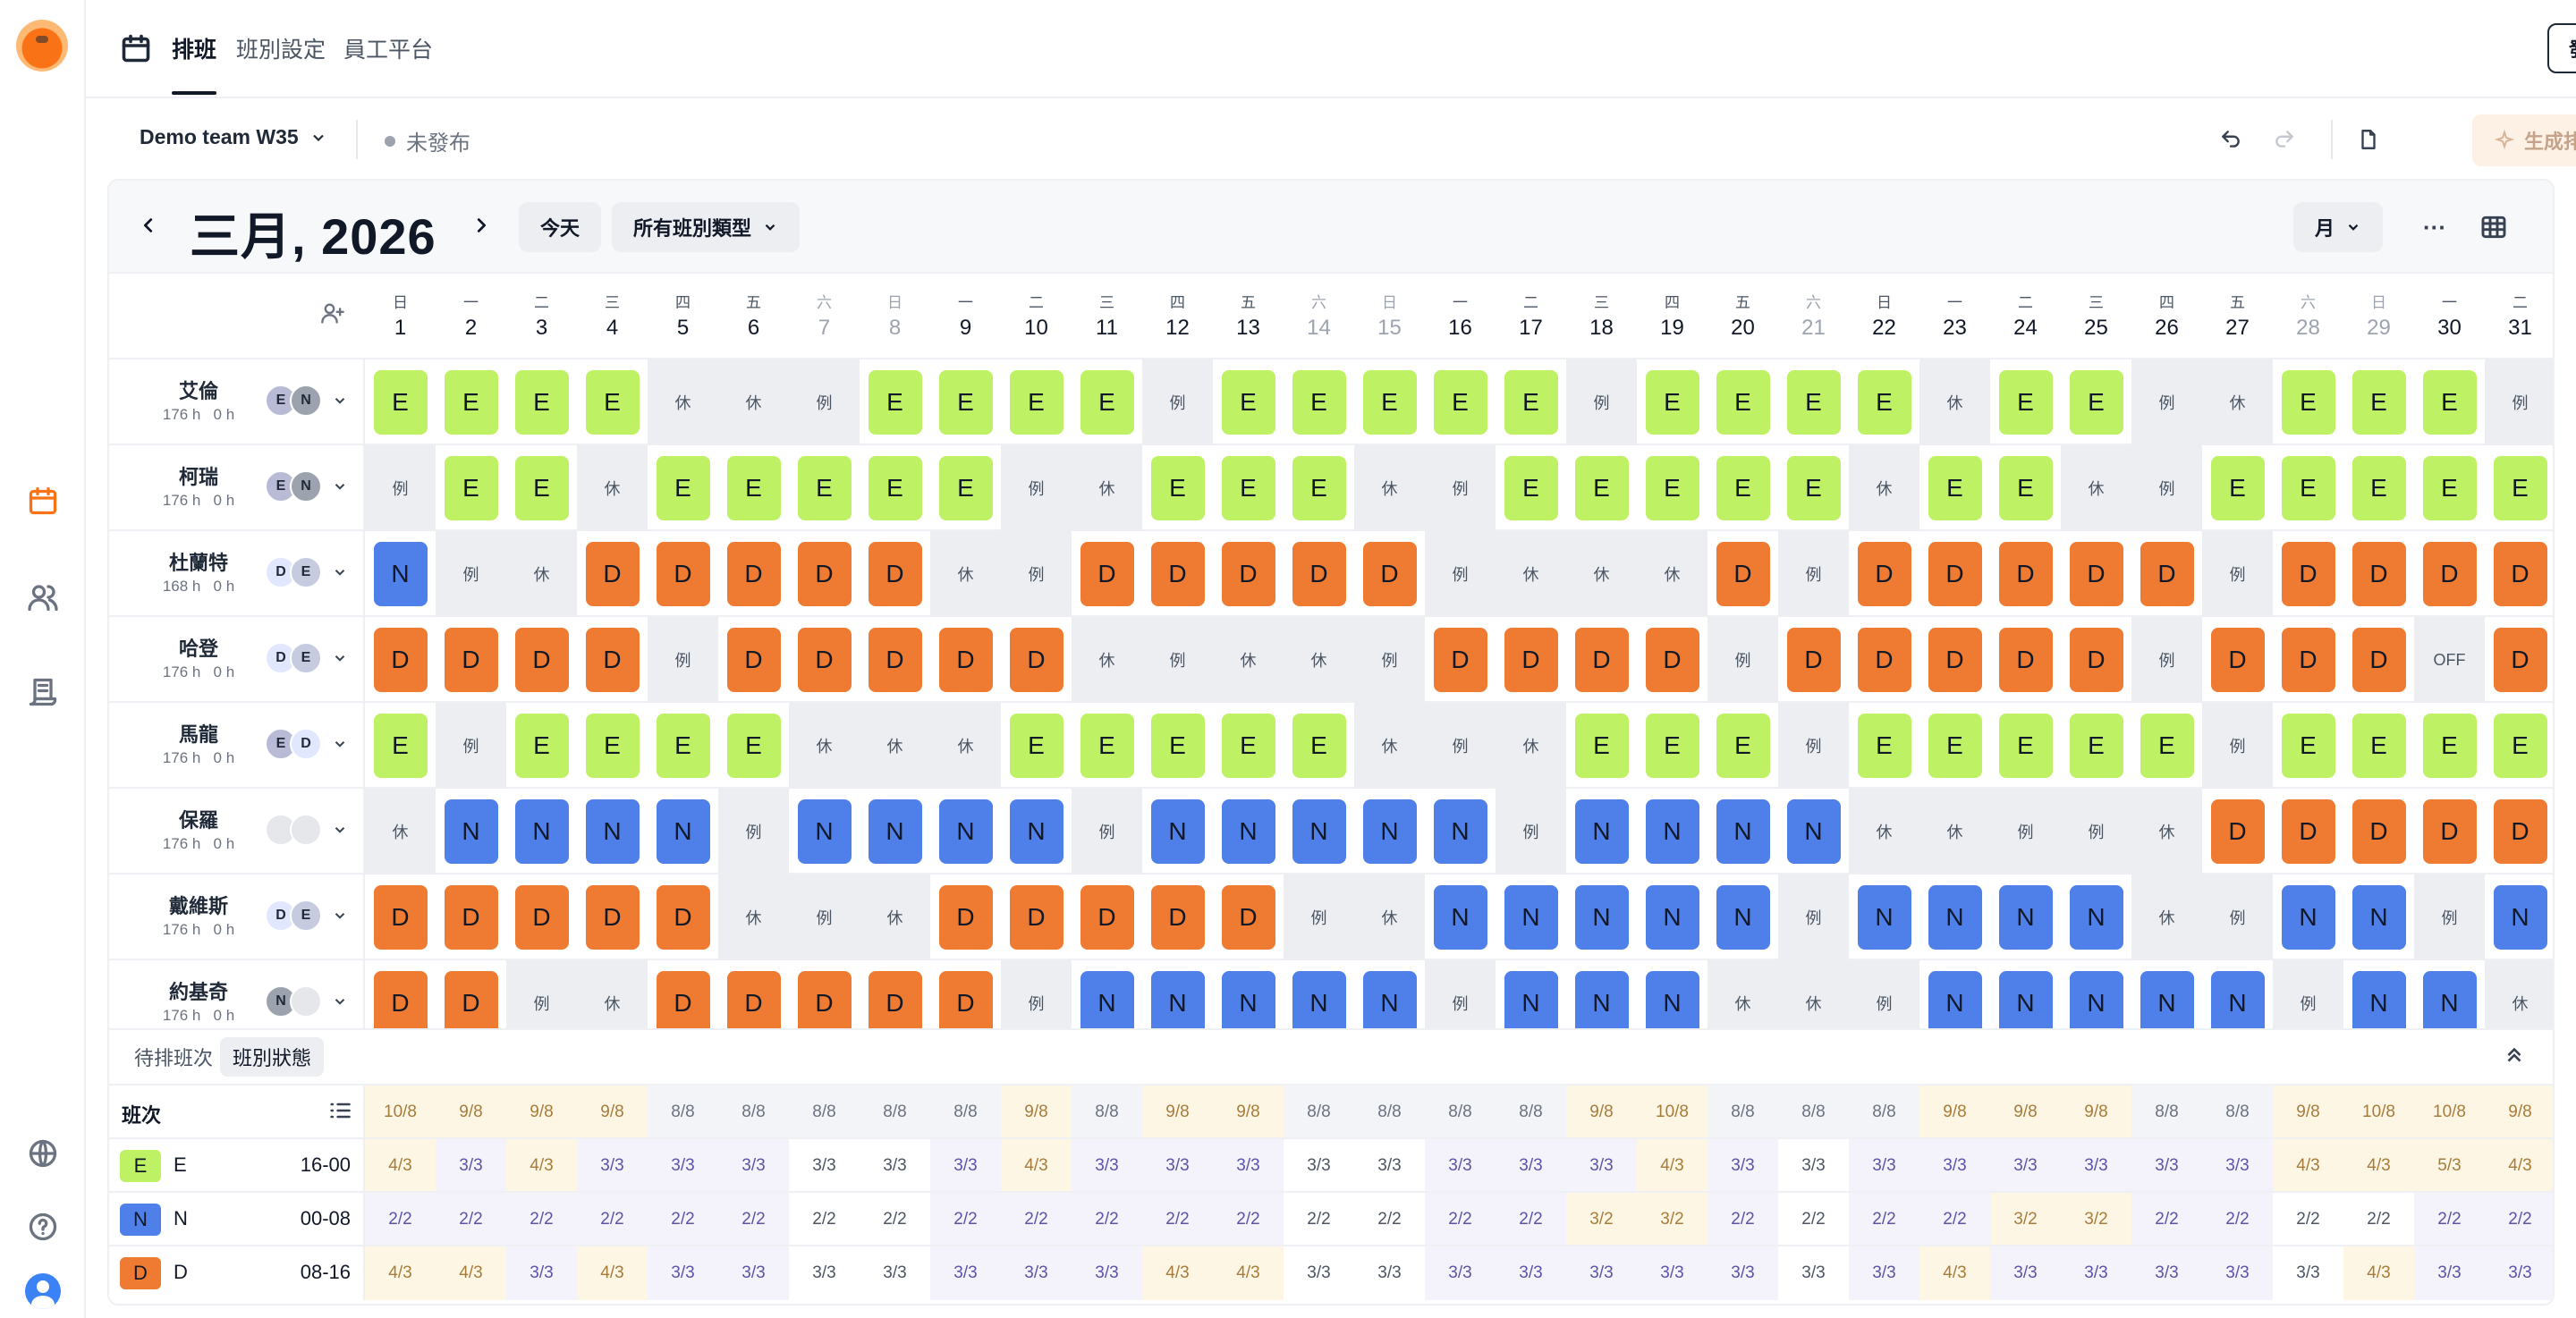 The width and height of the screenshot is (2576, 1318). What do you see at coordinates (2493, 227) in the screenshot?
I see `table-view-icon` at bounding box center [2493, 227].